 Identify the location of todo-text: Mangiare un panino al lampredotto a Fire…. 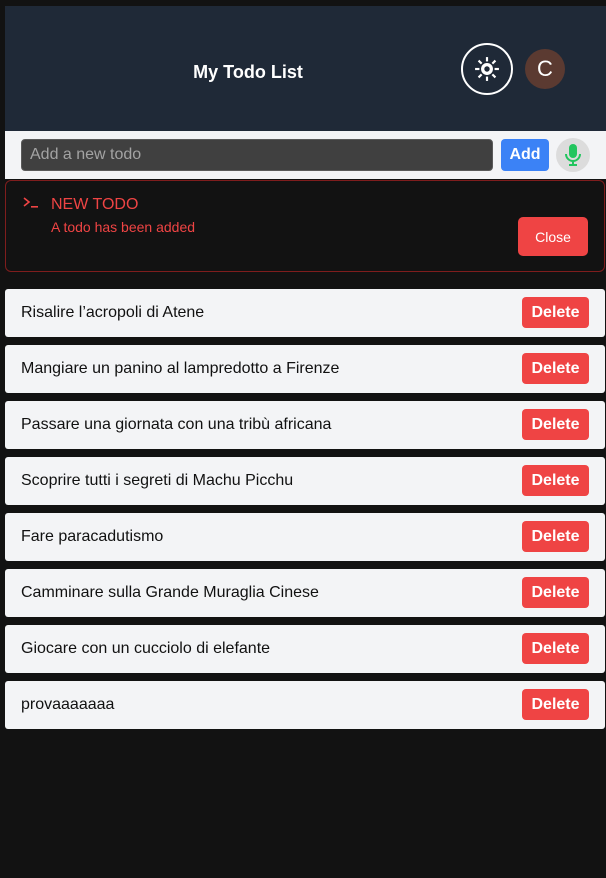
(180, 368).